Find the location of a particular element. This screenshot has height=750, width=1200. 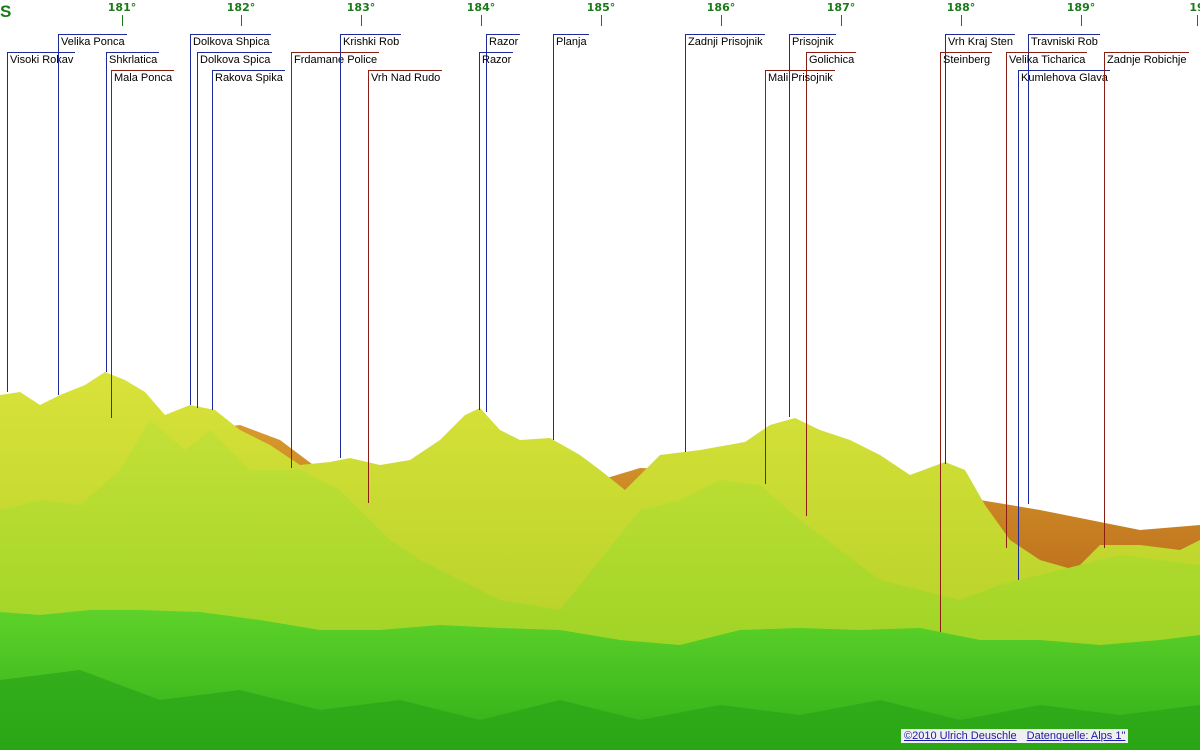

peak-name-label: Visoki Rokav is located at coordinates (42, 59).